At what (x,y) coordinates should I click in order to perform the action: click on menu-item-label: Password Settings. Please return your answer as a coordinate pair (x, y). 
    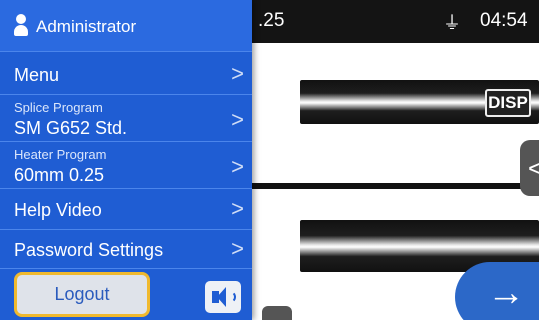
    Looking at the image, I should click on (89, 250).